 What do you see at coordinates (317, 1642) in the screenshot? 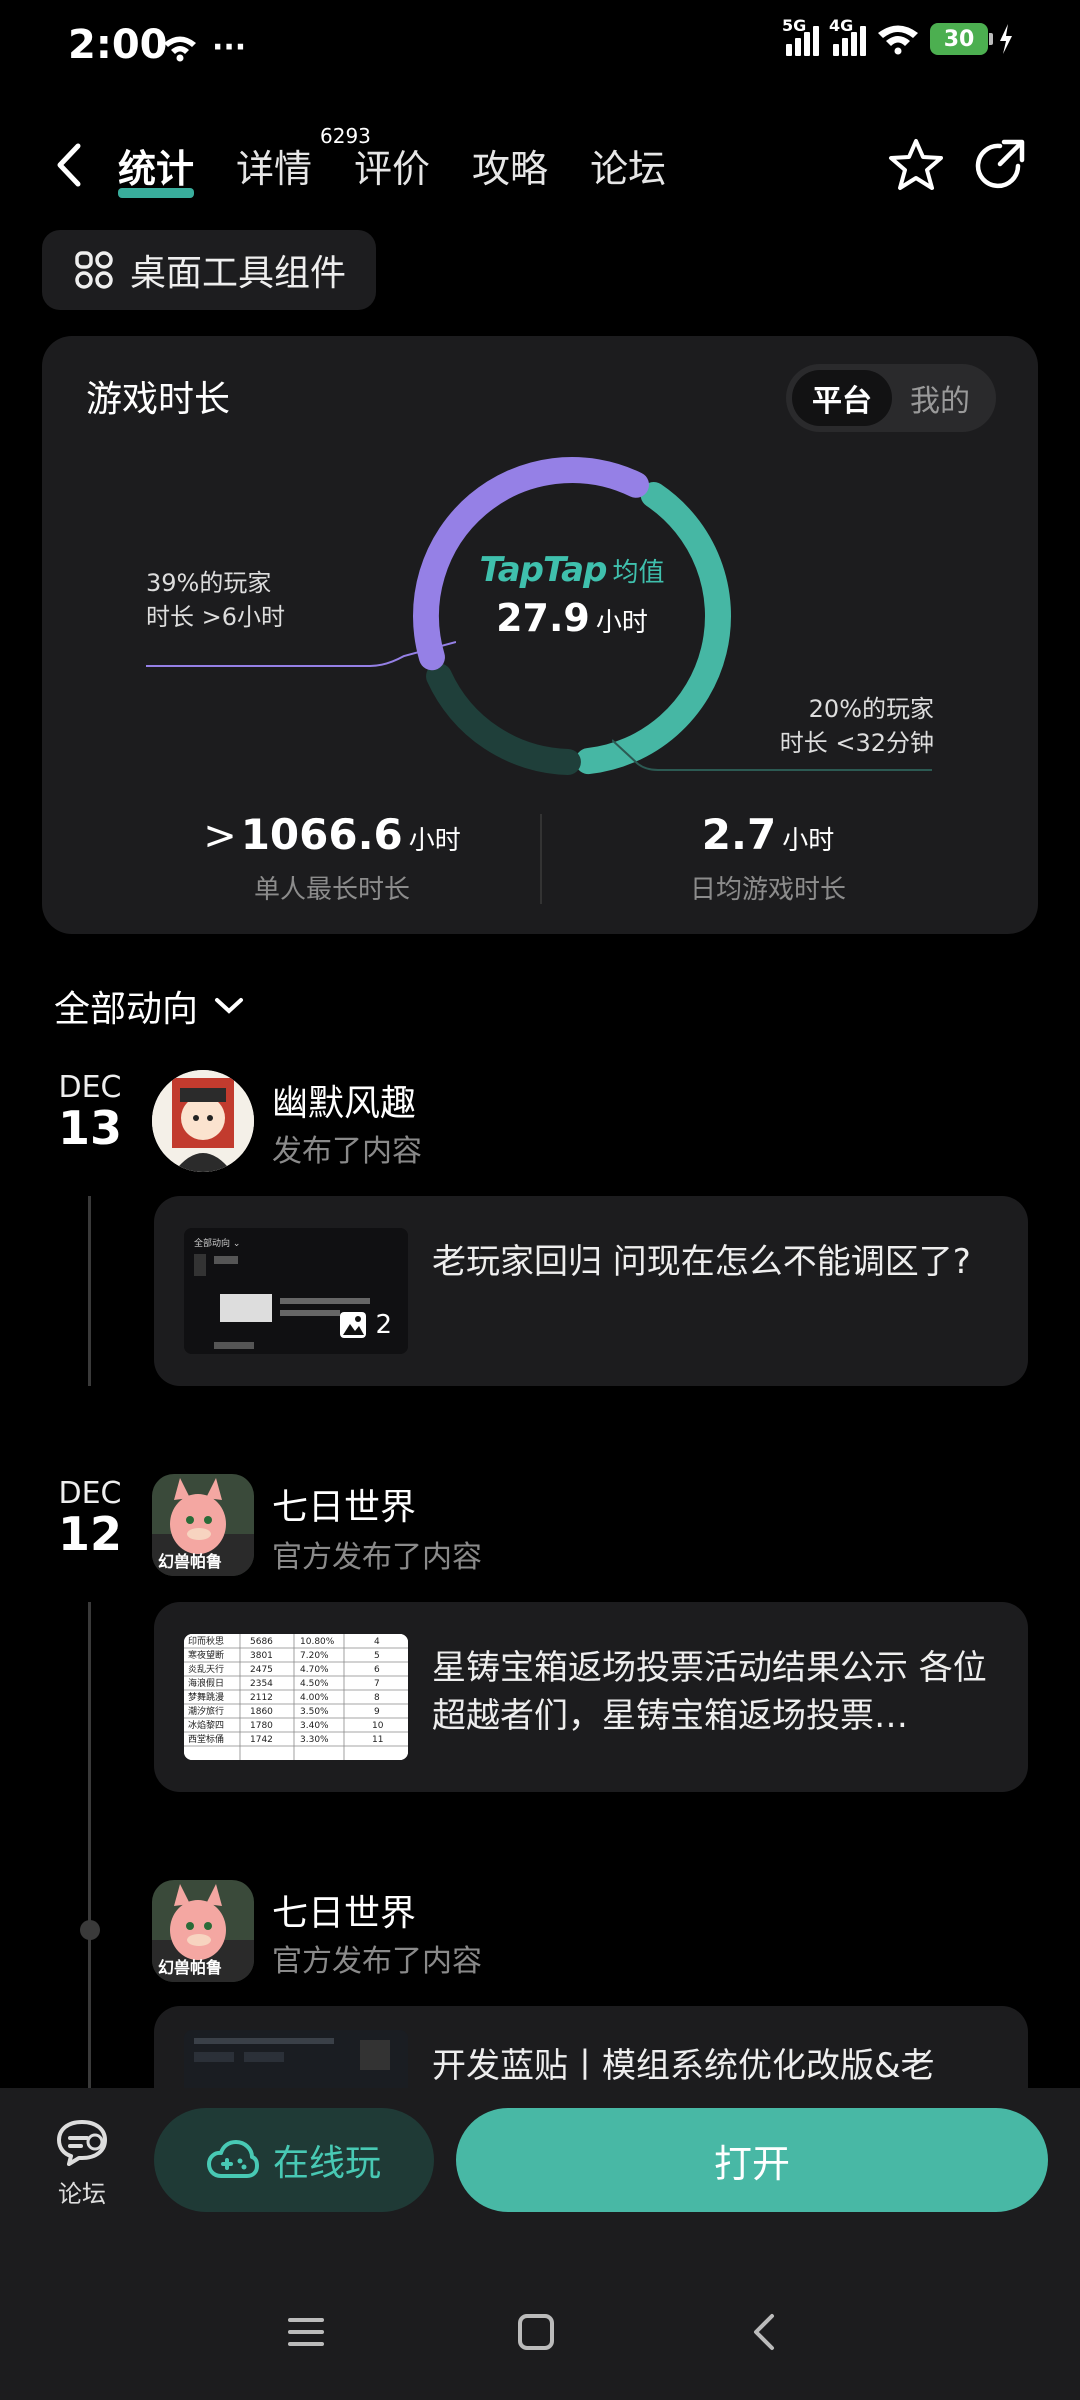
I see `svg-text: 10.80%` at bounding box center [317, 1642].